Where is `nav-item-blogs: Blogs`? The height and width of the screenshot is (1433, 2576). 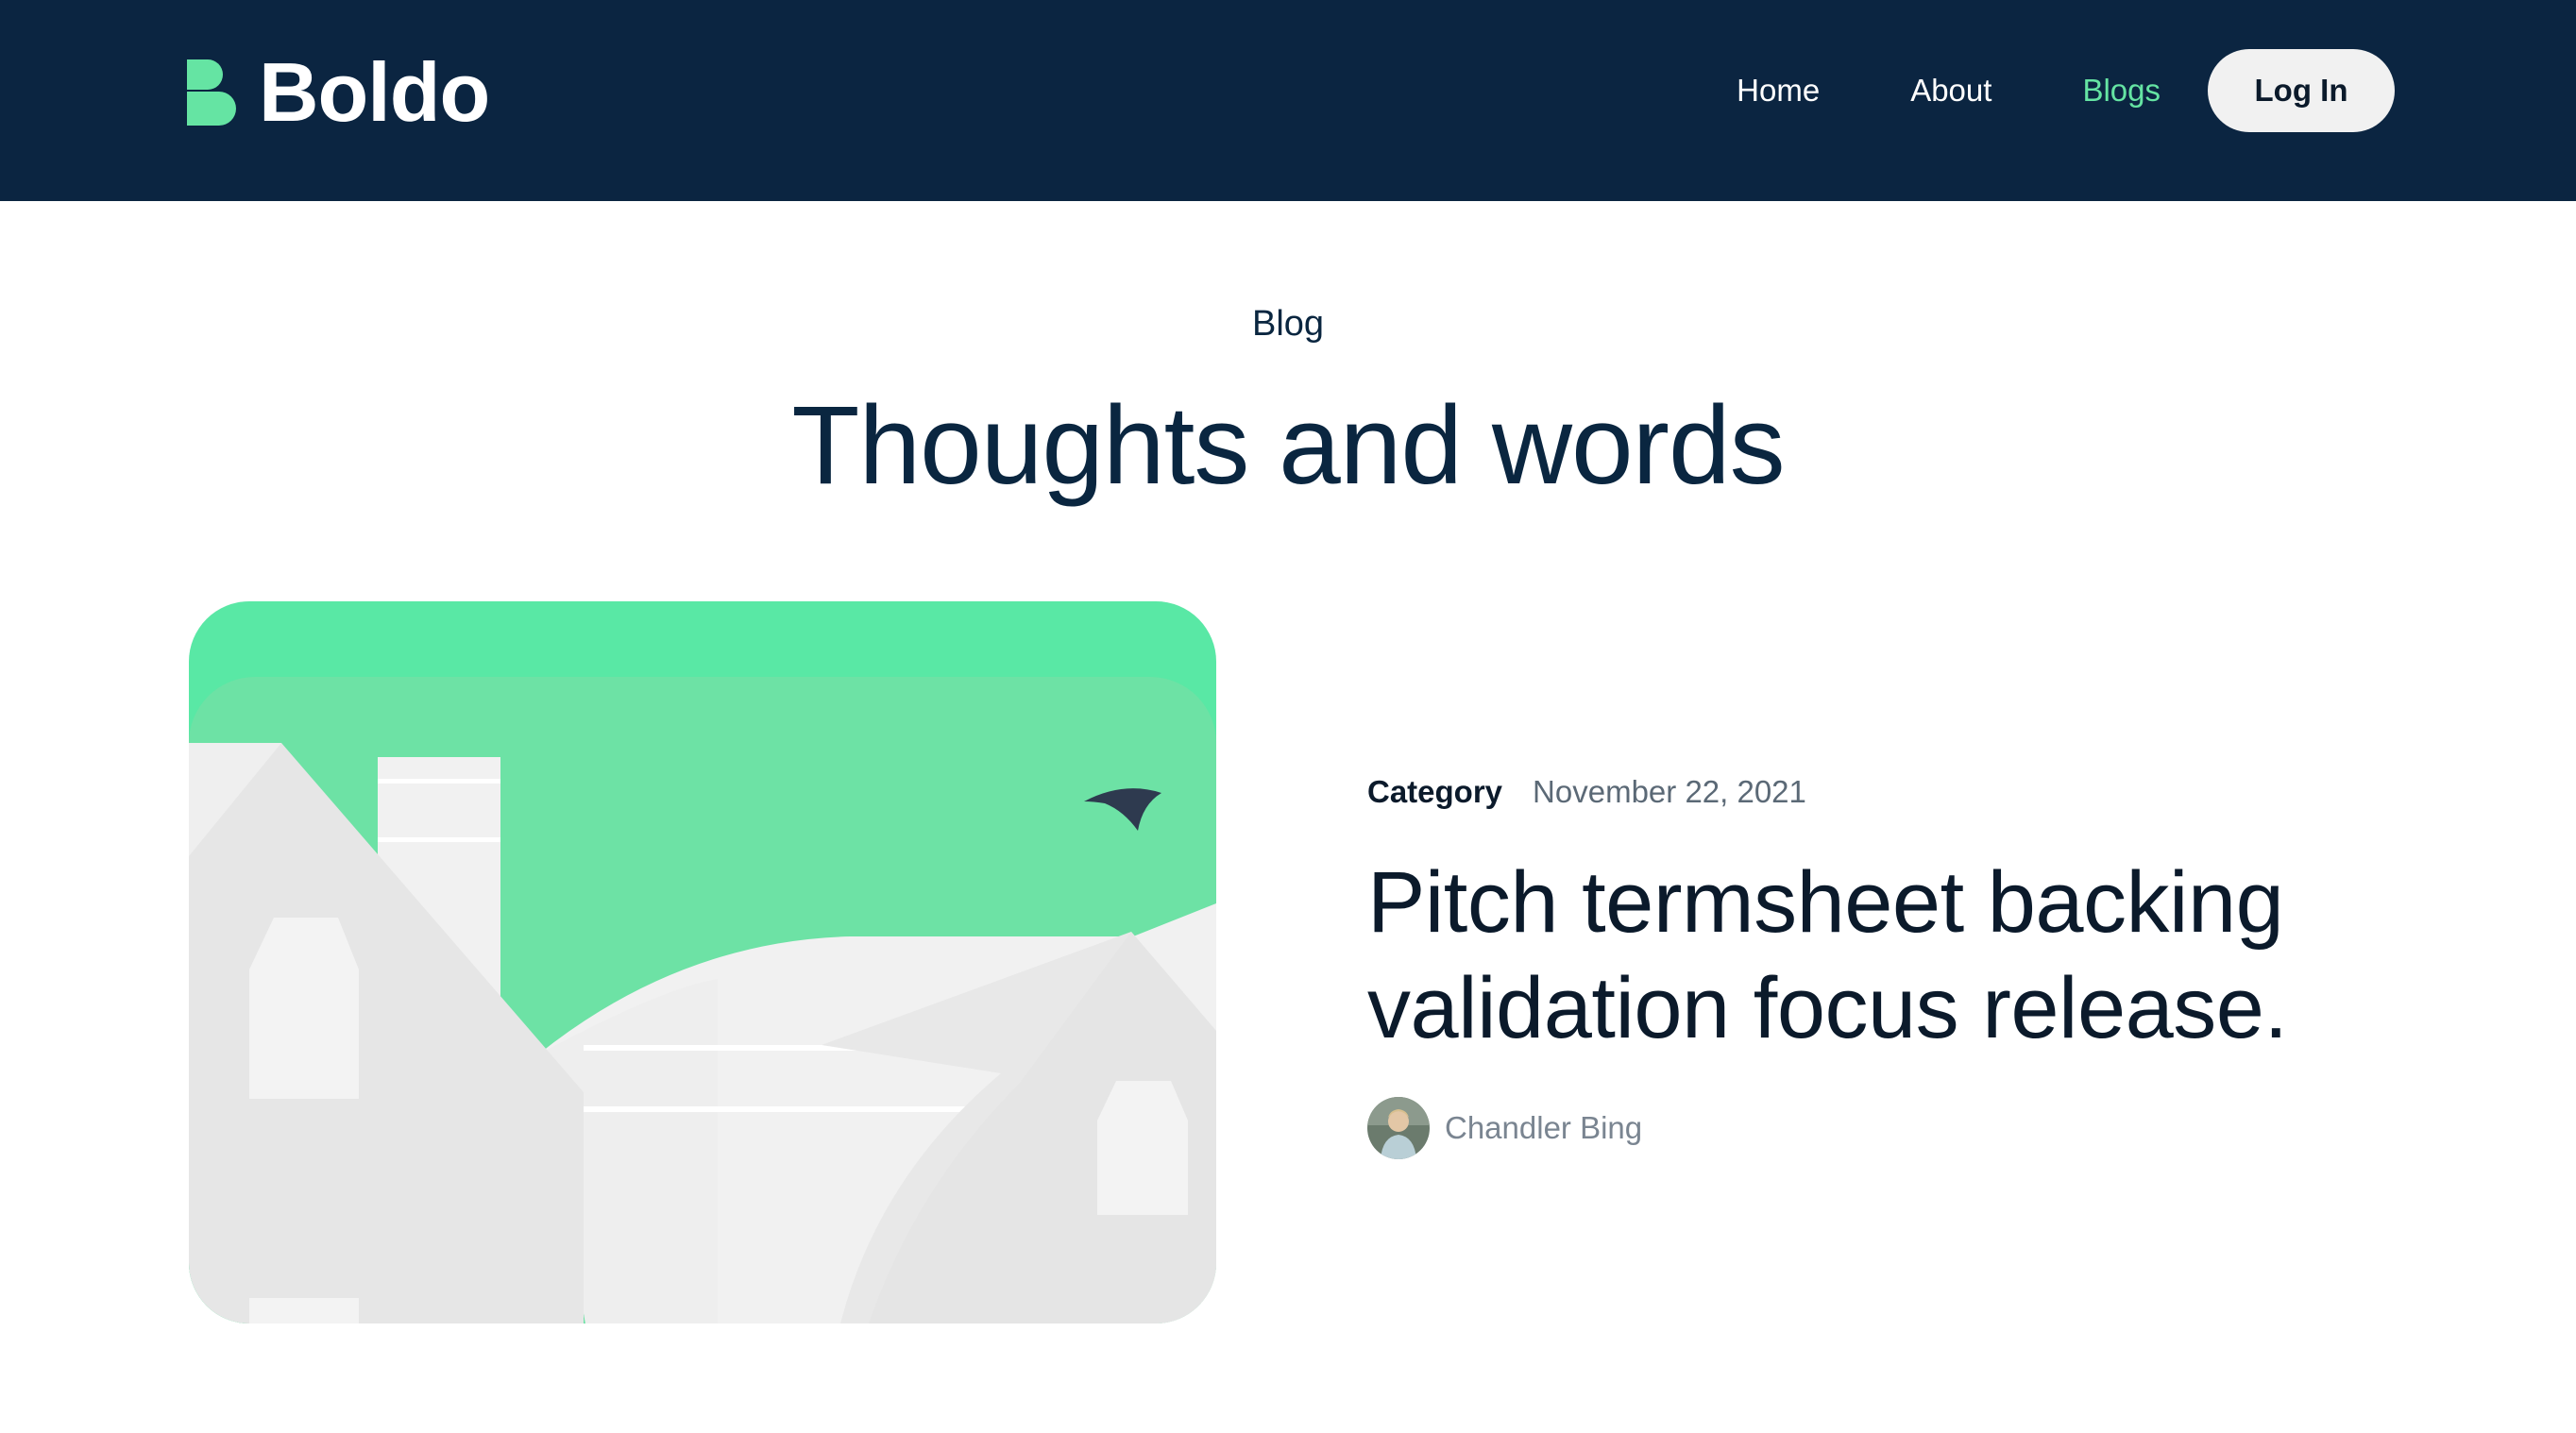
nav-item-blogs: Blogs is located at coordinates (2121, 91).